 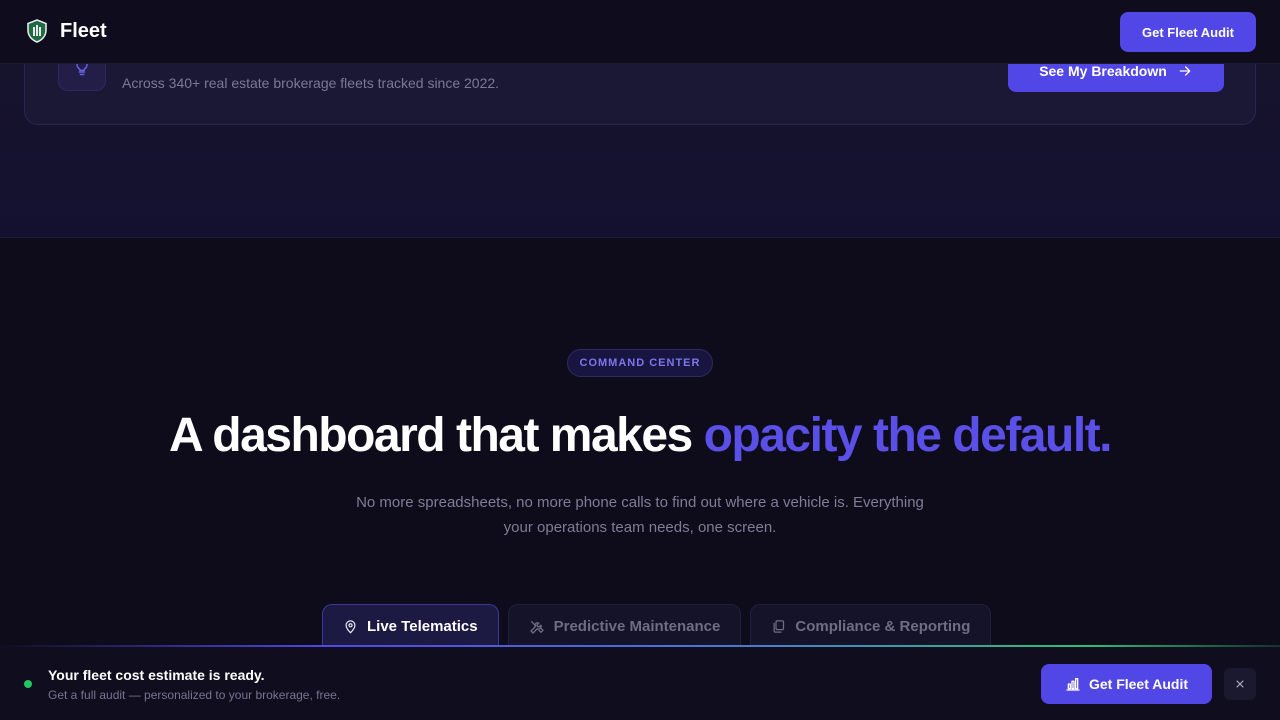 What do you see at coordinates (83, 30) in the screenshot?
I see `brand-name: Fleet` at bounding box center [83, 30].